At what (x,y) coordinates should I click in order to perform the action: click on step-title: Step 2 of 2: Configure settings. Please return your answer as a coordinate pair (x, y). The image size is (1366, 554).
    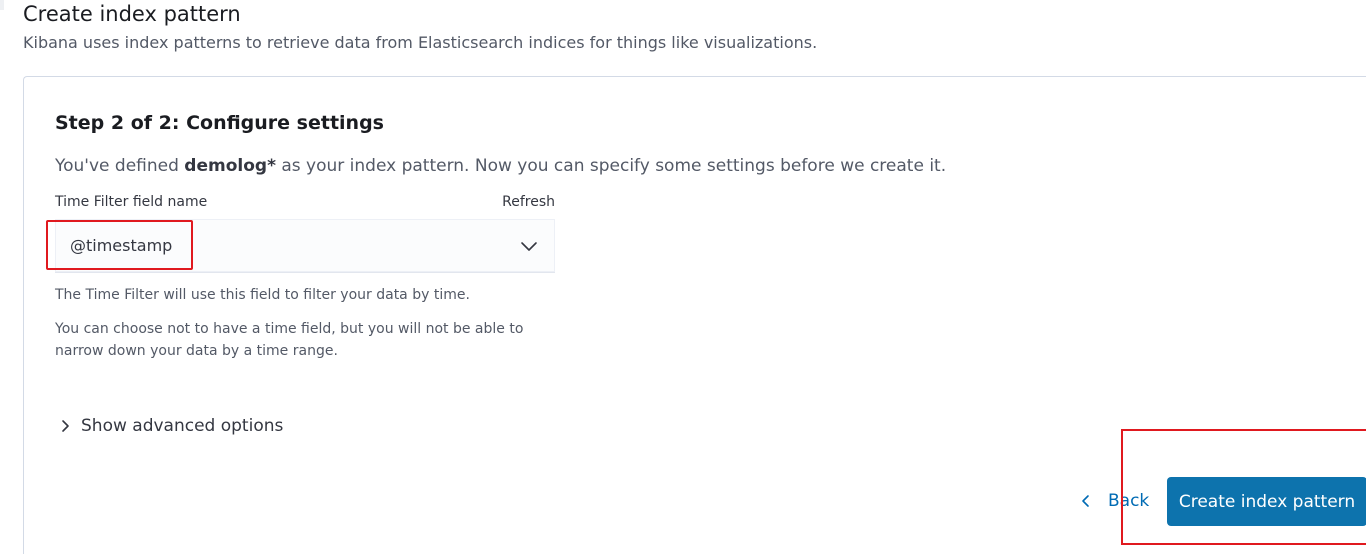
    Looking at the image, I should click on (219, 123).